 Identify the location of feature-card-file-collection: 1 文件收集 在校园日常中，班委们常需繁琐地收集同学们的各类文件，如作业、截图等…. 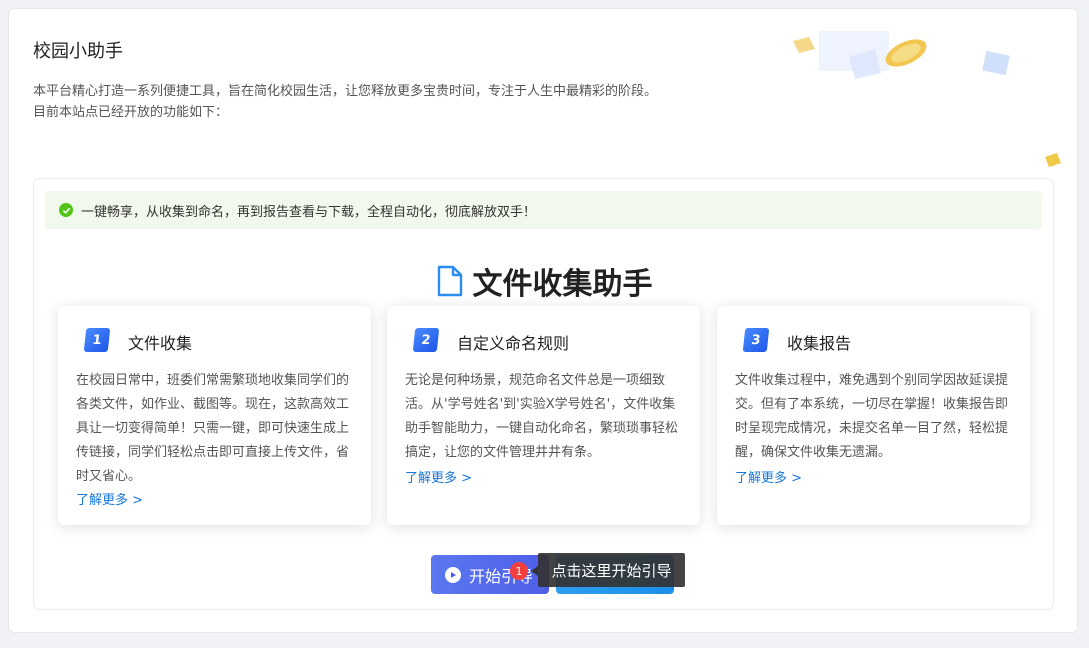
(214, 415).